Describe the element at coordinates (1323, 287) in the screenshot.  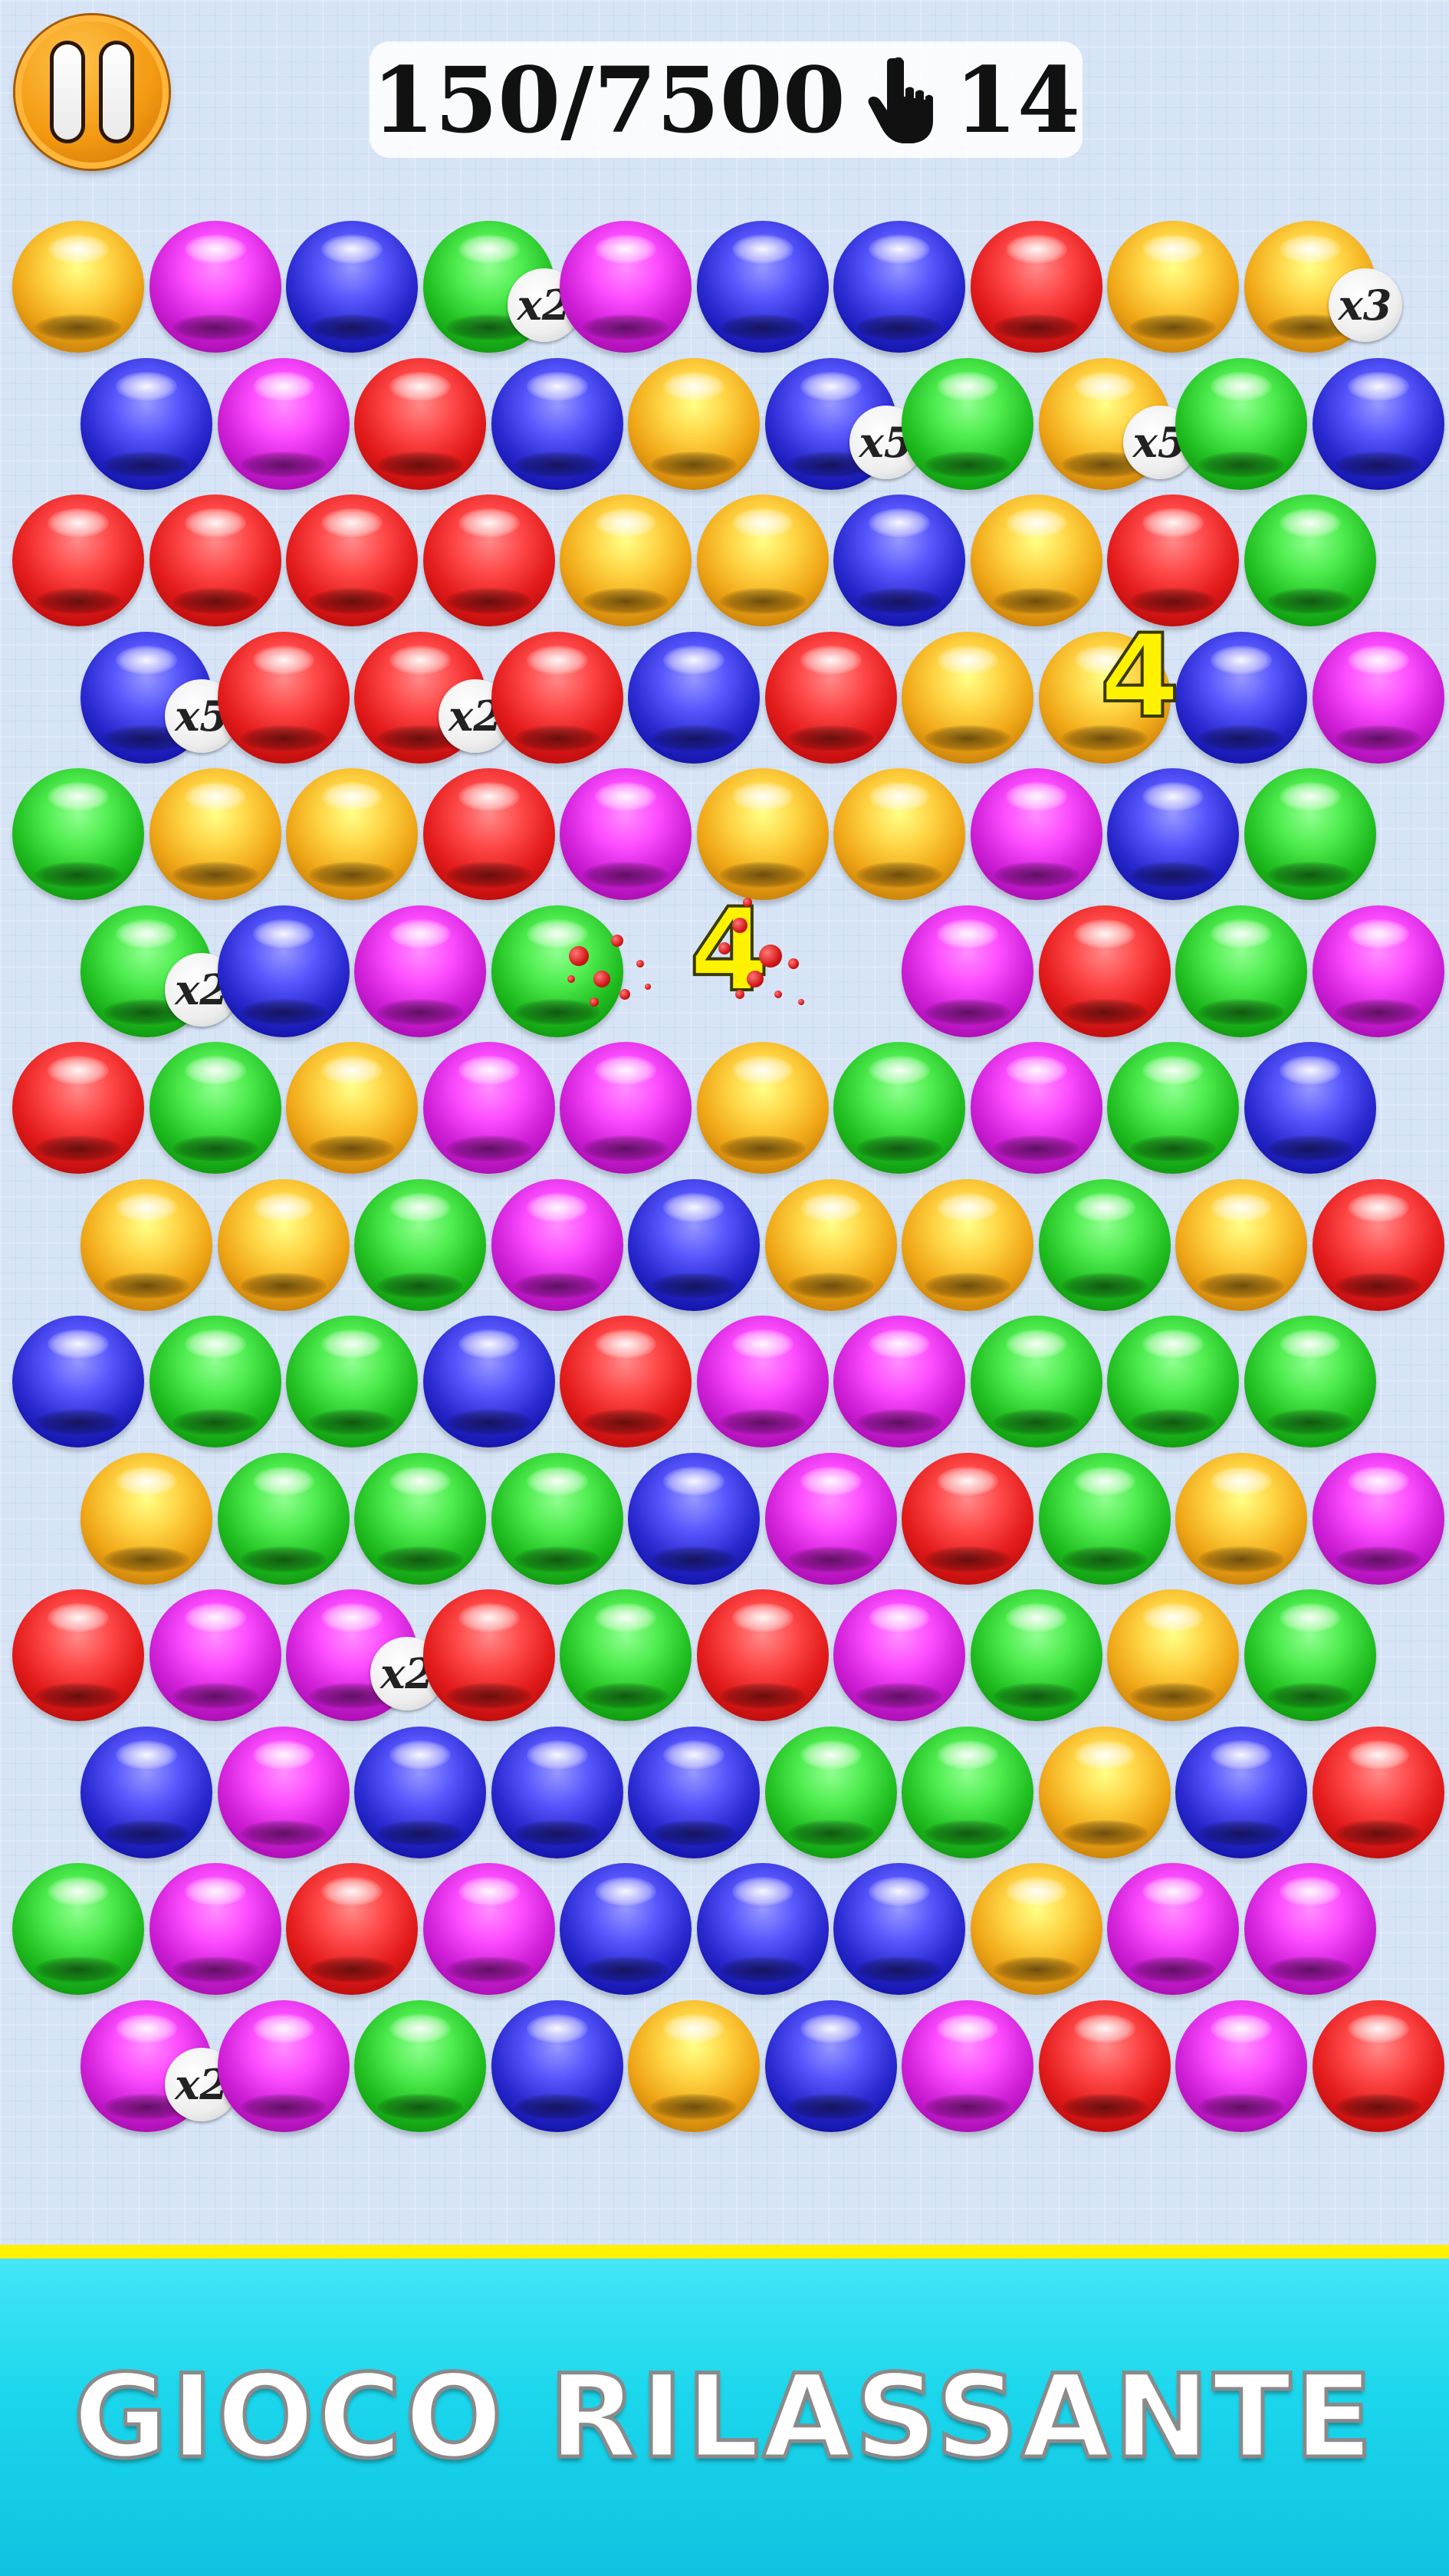
I see `bubble-yellow: x3` at that location.